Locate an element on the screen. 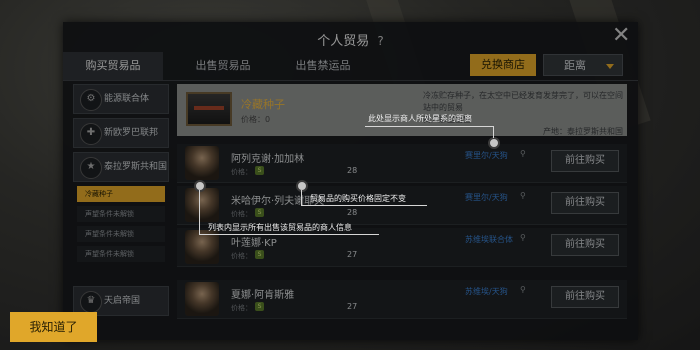 Image resolution: width=700 pixels, height=350 pixels. item-chest-image is located at coordinates (209, 109).